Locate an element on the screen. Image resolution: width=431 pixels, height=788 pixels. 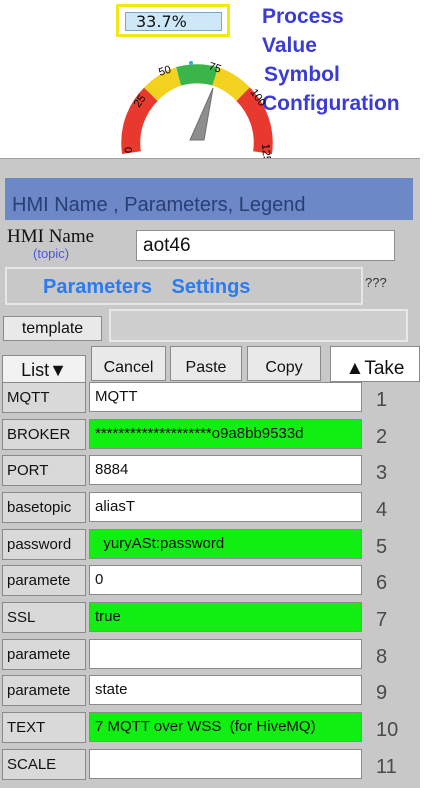
param-index: 3 is located at coordinates (382, 473).